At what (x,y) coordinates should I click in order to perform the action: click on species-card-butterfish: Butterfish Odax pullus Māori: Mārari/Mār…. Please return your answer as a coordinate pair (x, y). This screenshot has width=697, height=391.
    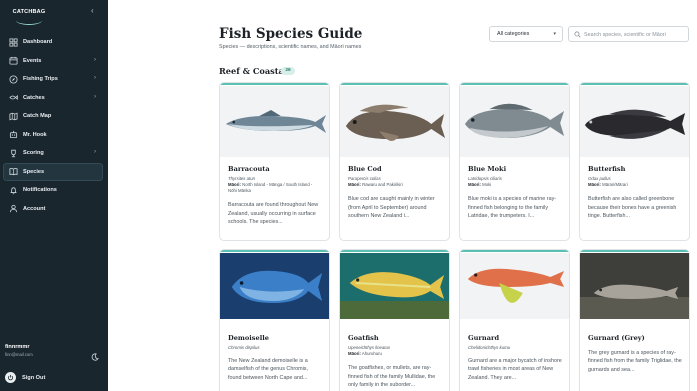
    Looking at the image, I should click on (634, 161).